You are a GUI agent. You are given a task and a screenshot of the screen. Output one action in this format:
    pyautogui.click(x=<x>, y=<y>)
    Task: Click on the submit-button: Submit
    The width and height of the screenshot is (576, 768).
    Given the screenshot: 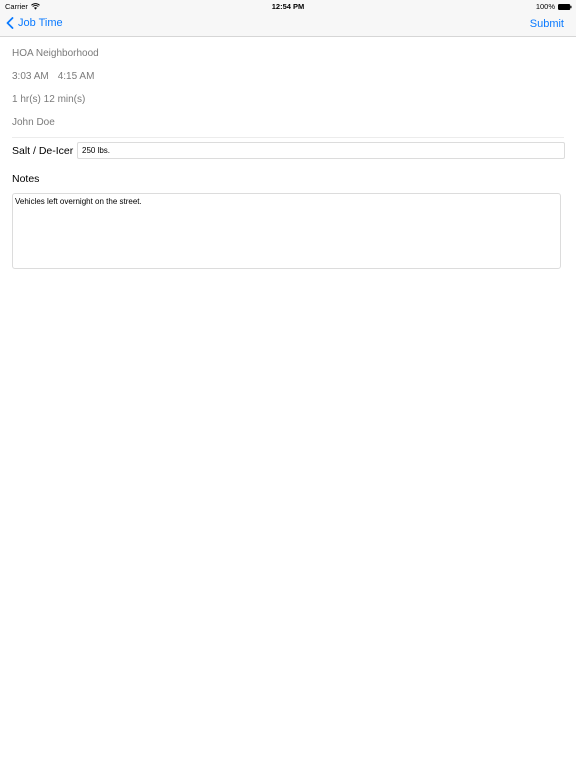 What is the action you would take?
    pyautogui.click(x=547, y=24)
    